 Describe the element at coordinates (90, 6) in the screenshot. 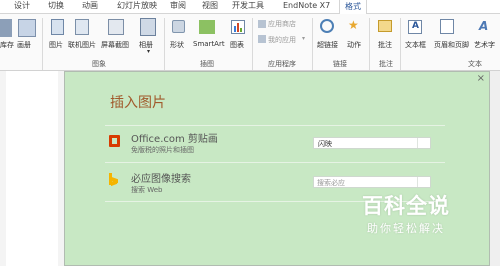

I see `tab-animations: 动画` at that location.